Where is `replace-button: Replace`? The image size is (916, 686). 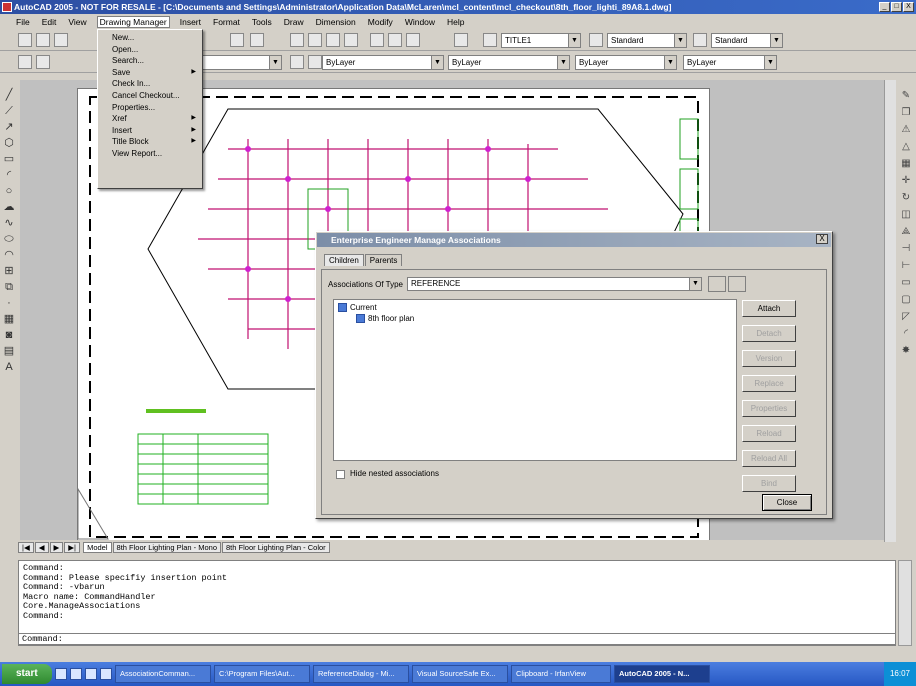
replace-button: Replace is located at coordinates (769, 383).